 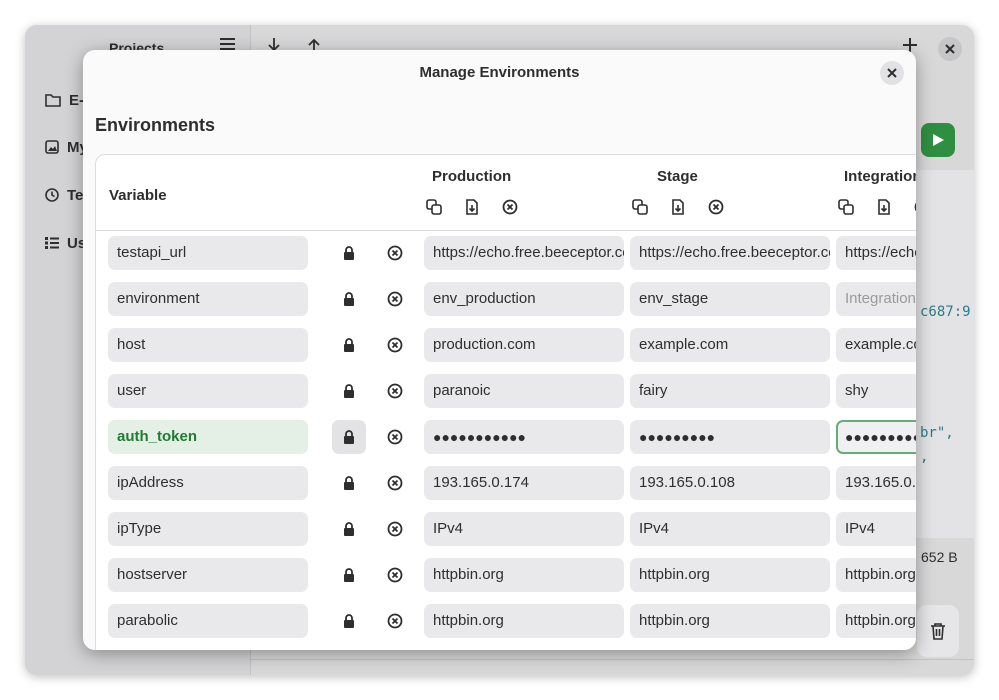 What do you see at coordinates (66, 147) in the screenshot?
I see `sidebar-item-2: My` at bounding box center [66, 147].